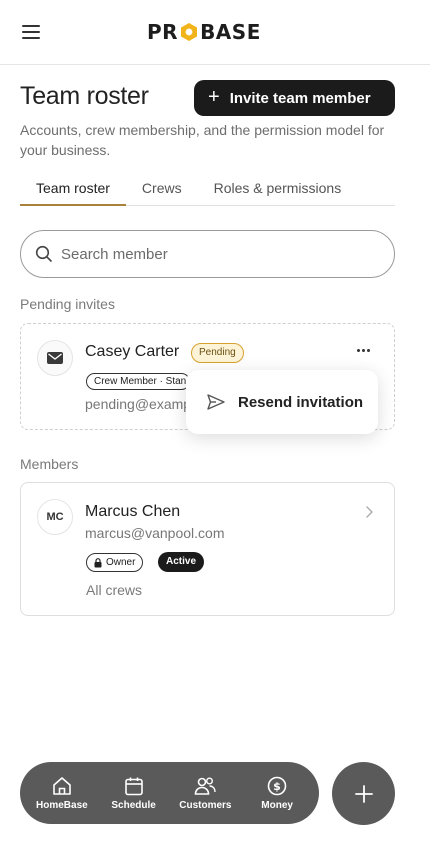 The image size is (430, 845). What do you see at coordinates (138, 381) in the screenshot?
I see `invite-role-badge: Crew Member · Standard` at bounding box center [138, 381].